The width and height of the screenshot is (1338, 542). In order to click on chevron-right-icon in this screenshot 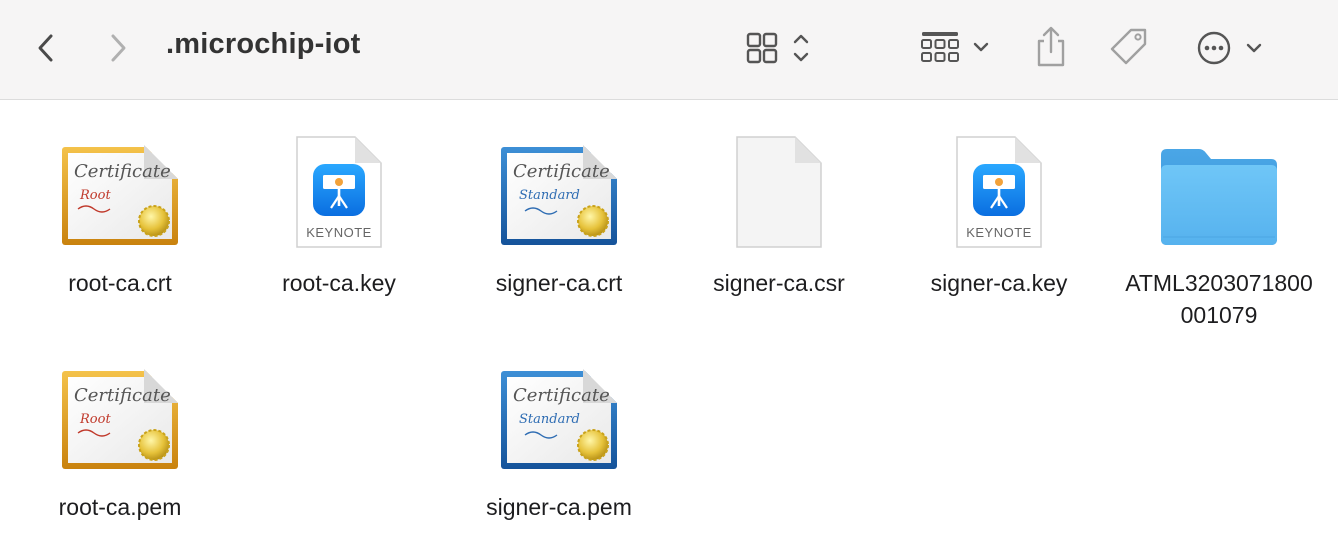, I will do `click(118, 48)`.